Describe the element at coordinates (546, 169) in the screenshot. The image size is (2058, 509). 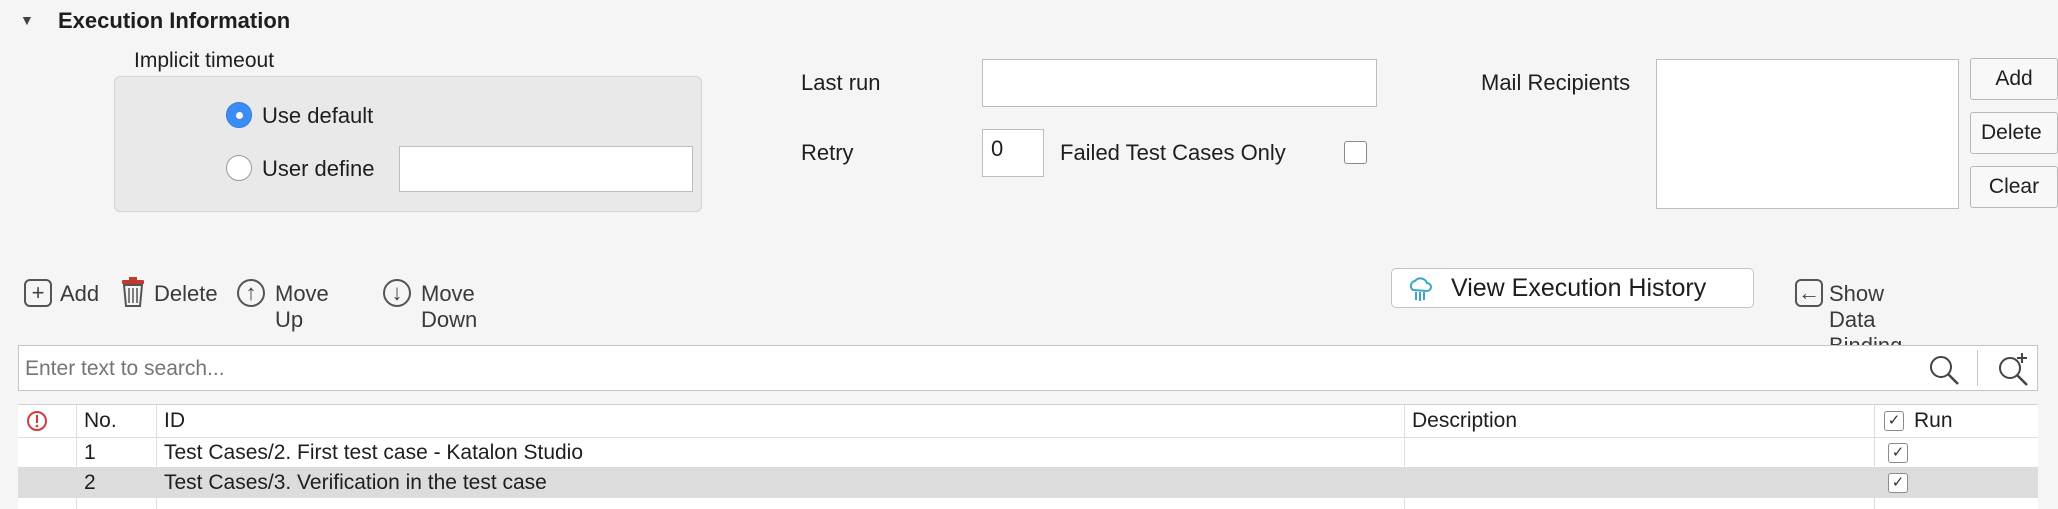
I see `user-define-timeout-input` at that location.